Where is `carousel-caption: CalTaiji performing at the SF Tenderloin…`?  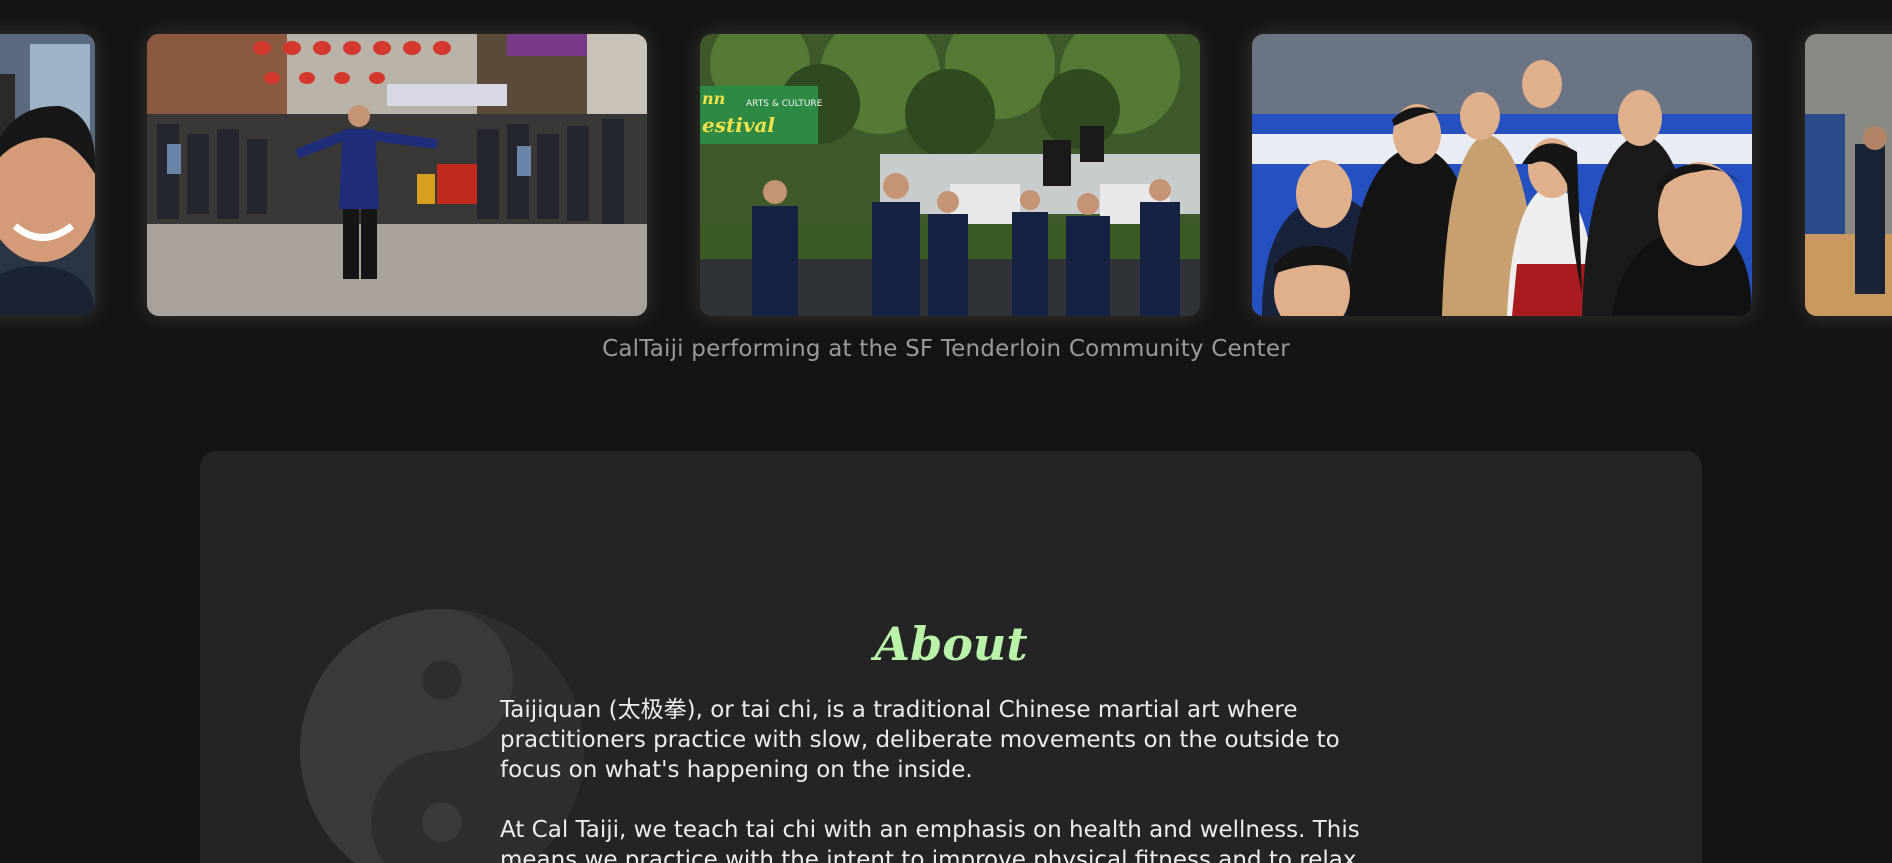 carousel-caption: CalTaiji performing at the SF Tenderloin… is located at coordinates (946, 349).